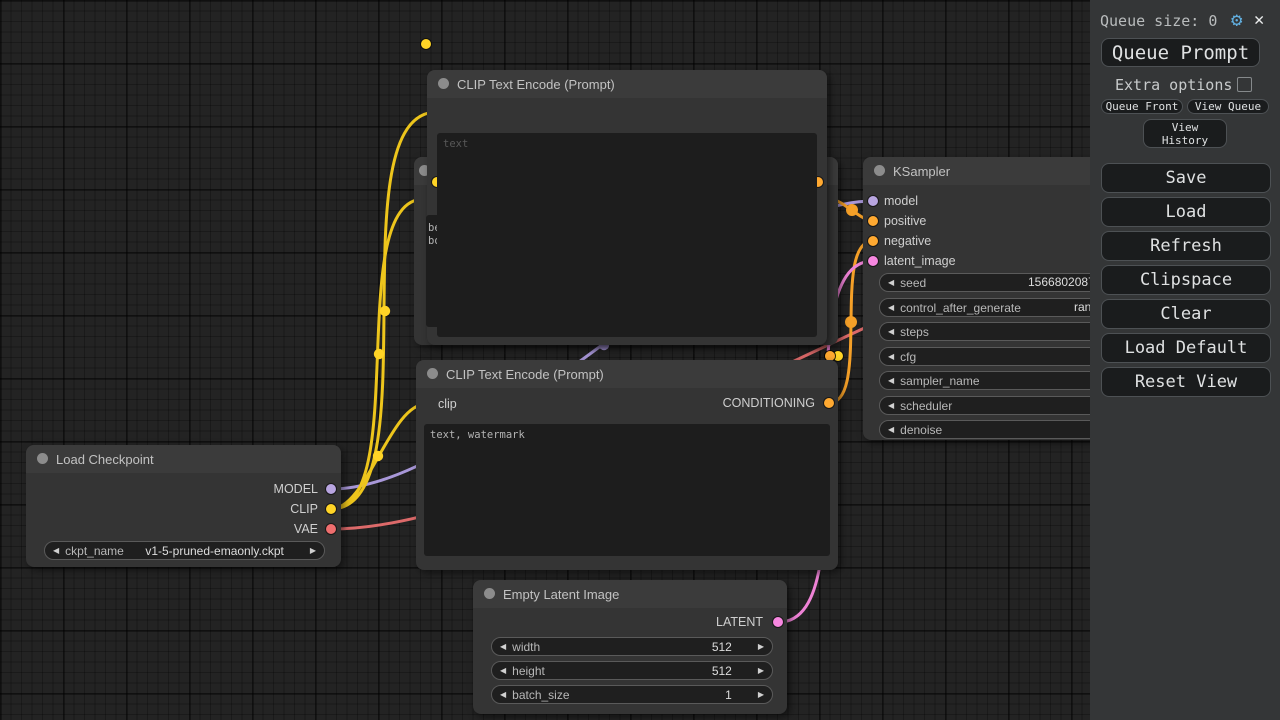  Describe the element at coordinates (331, 489) in the screenshot. I see `output-port-model` at that location.